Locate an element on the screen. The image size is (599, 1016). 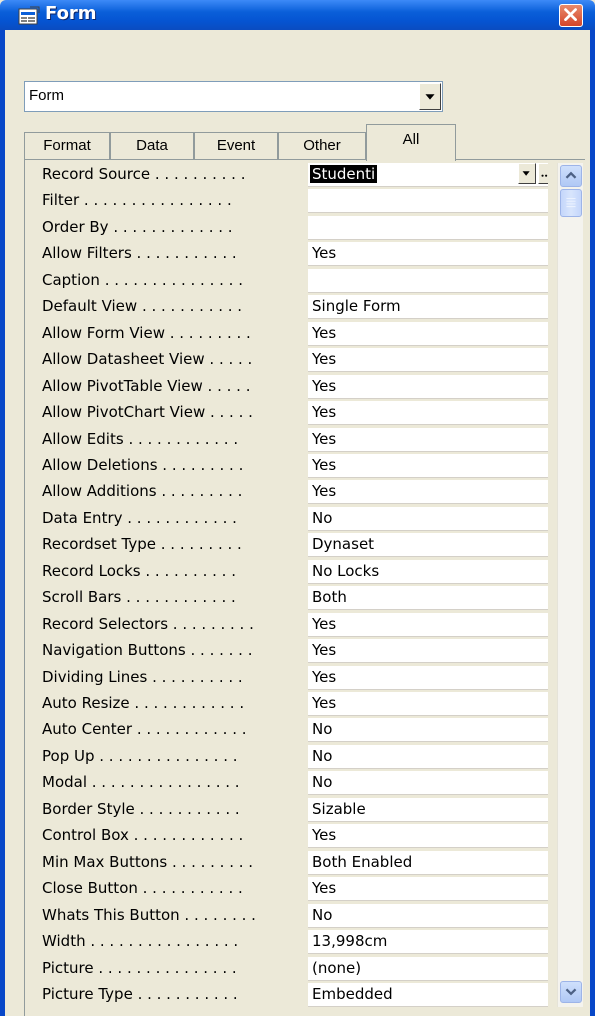
record-source-dropdown-button is located at coordinates (527, 173).